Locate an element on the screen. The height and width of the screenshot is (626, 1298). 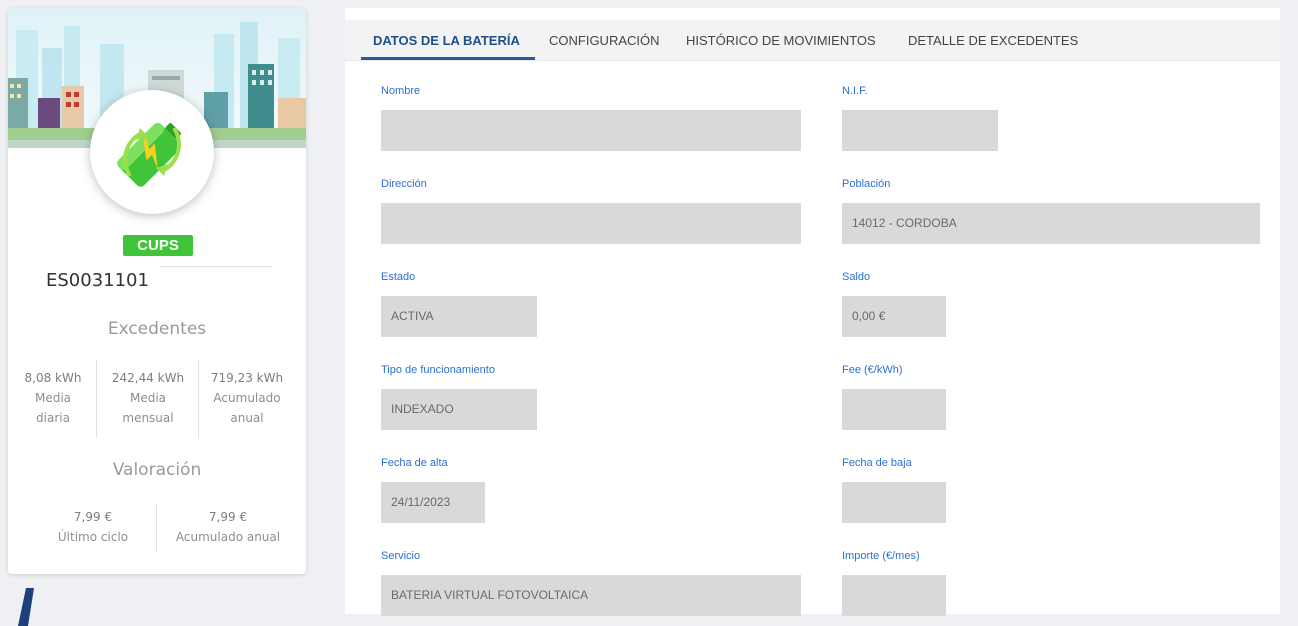
fee-field is located at coordinates (894, 409).